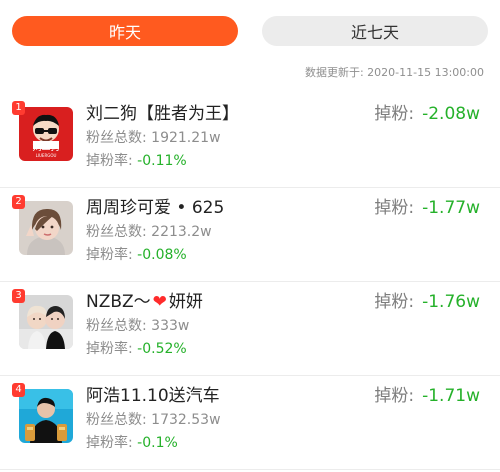 Image resolution: width=500 pixels, height=472 pixels. Describe the element at coordinates (18, 202) in the screenshot. I see `rank-badge: 2` at that location.